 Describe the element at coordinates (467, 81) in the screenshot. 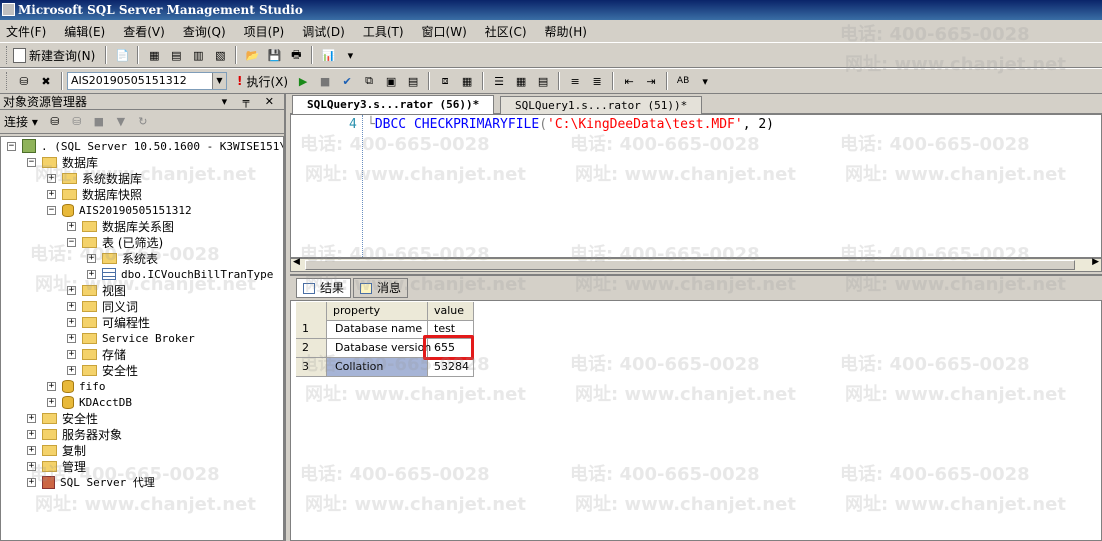

I see `client-stats-icon: ▦` at that location.